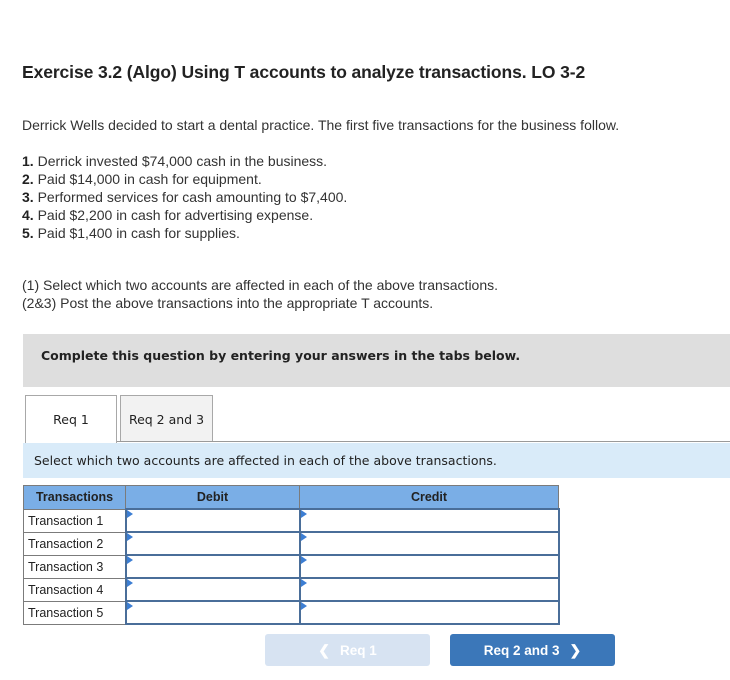 The image size is (730, 680). I want to click on chevron-right-icon: ❯, so click(575, 649).